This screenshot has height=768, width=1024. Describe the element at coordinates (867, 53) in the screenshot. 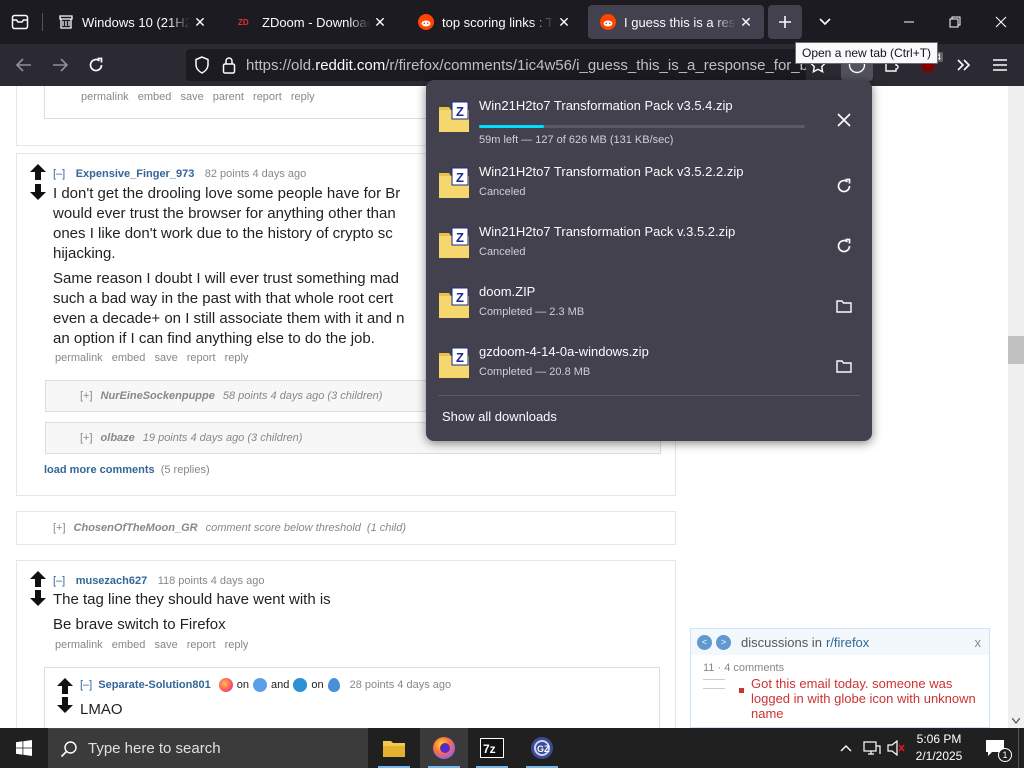

I see `new-tab-tooltip: Open a new tab (Ctrl+T)` at that location.